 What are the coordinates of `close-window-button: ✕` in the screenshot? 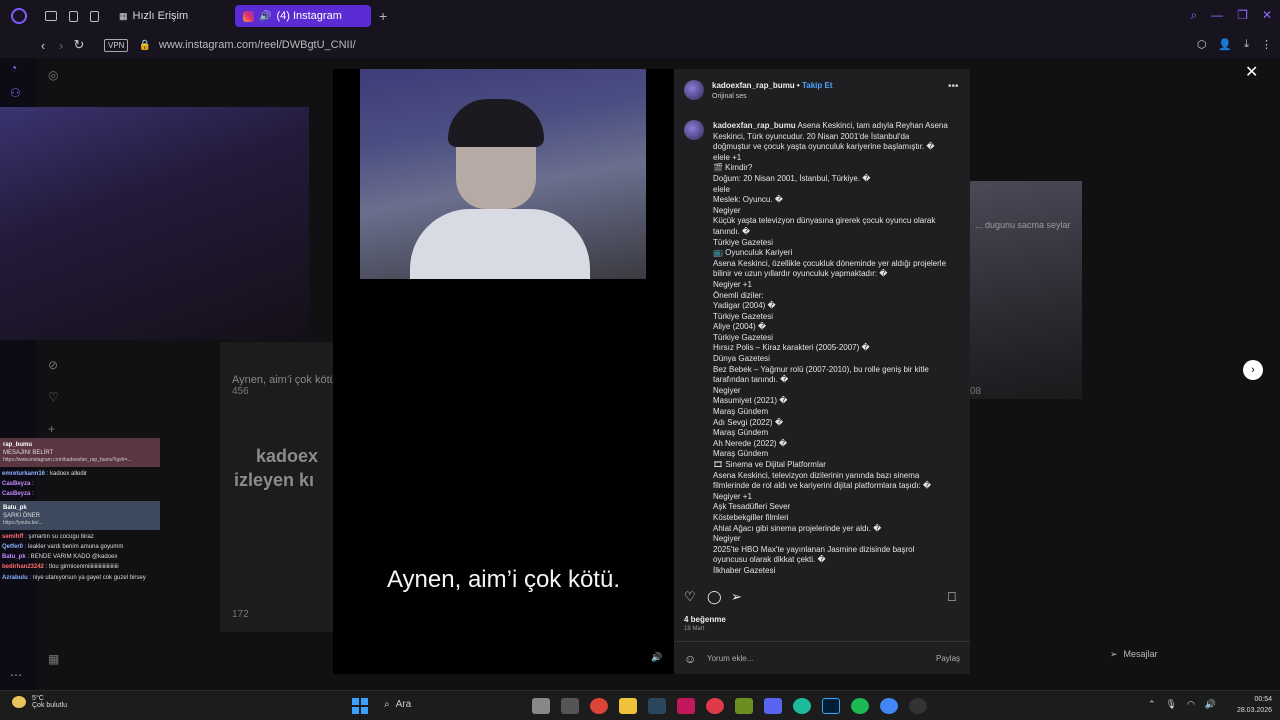 It's located at (1267, 15).